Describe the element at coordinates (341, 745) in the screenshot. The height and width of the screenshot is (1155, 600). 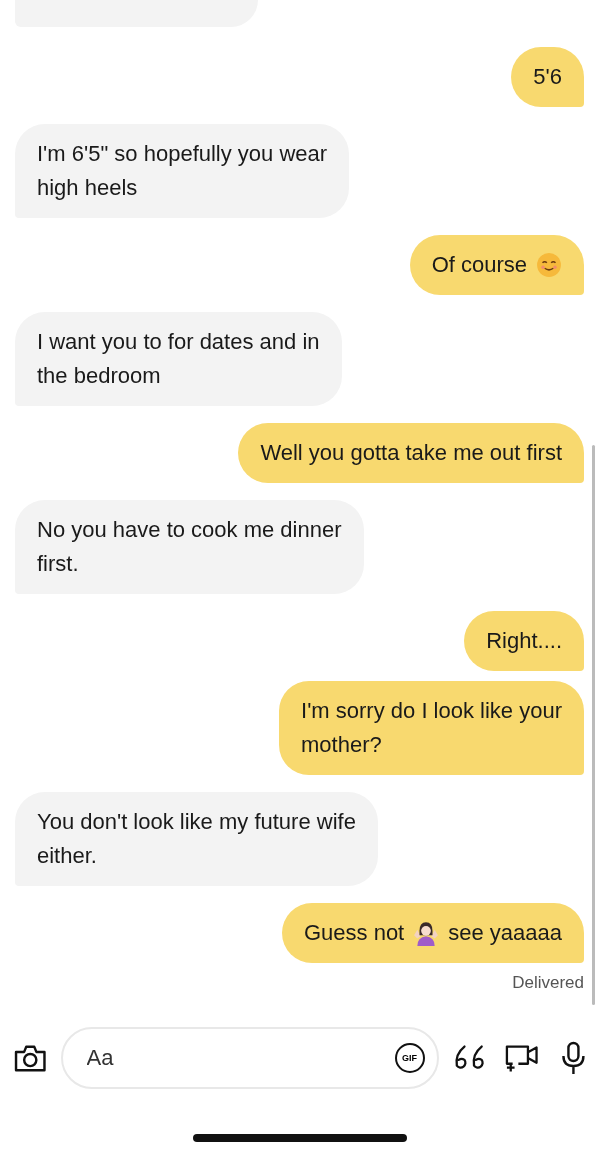
I see `message-text: mother?` at that location.